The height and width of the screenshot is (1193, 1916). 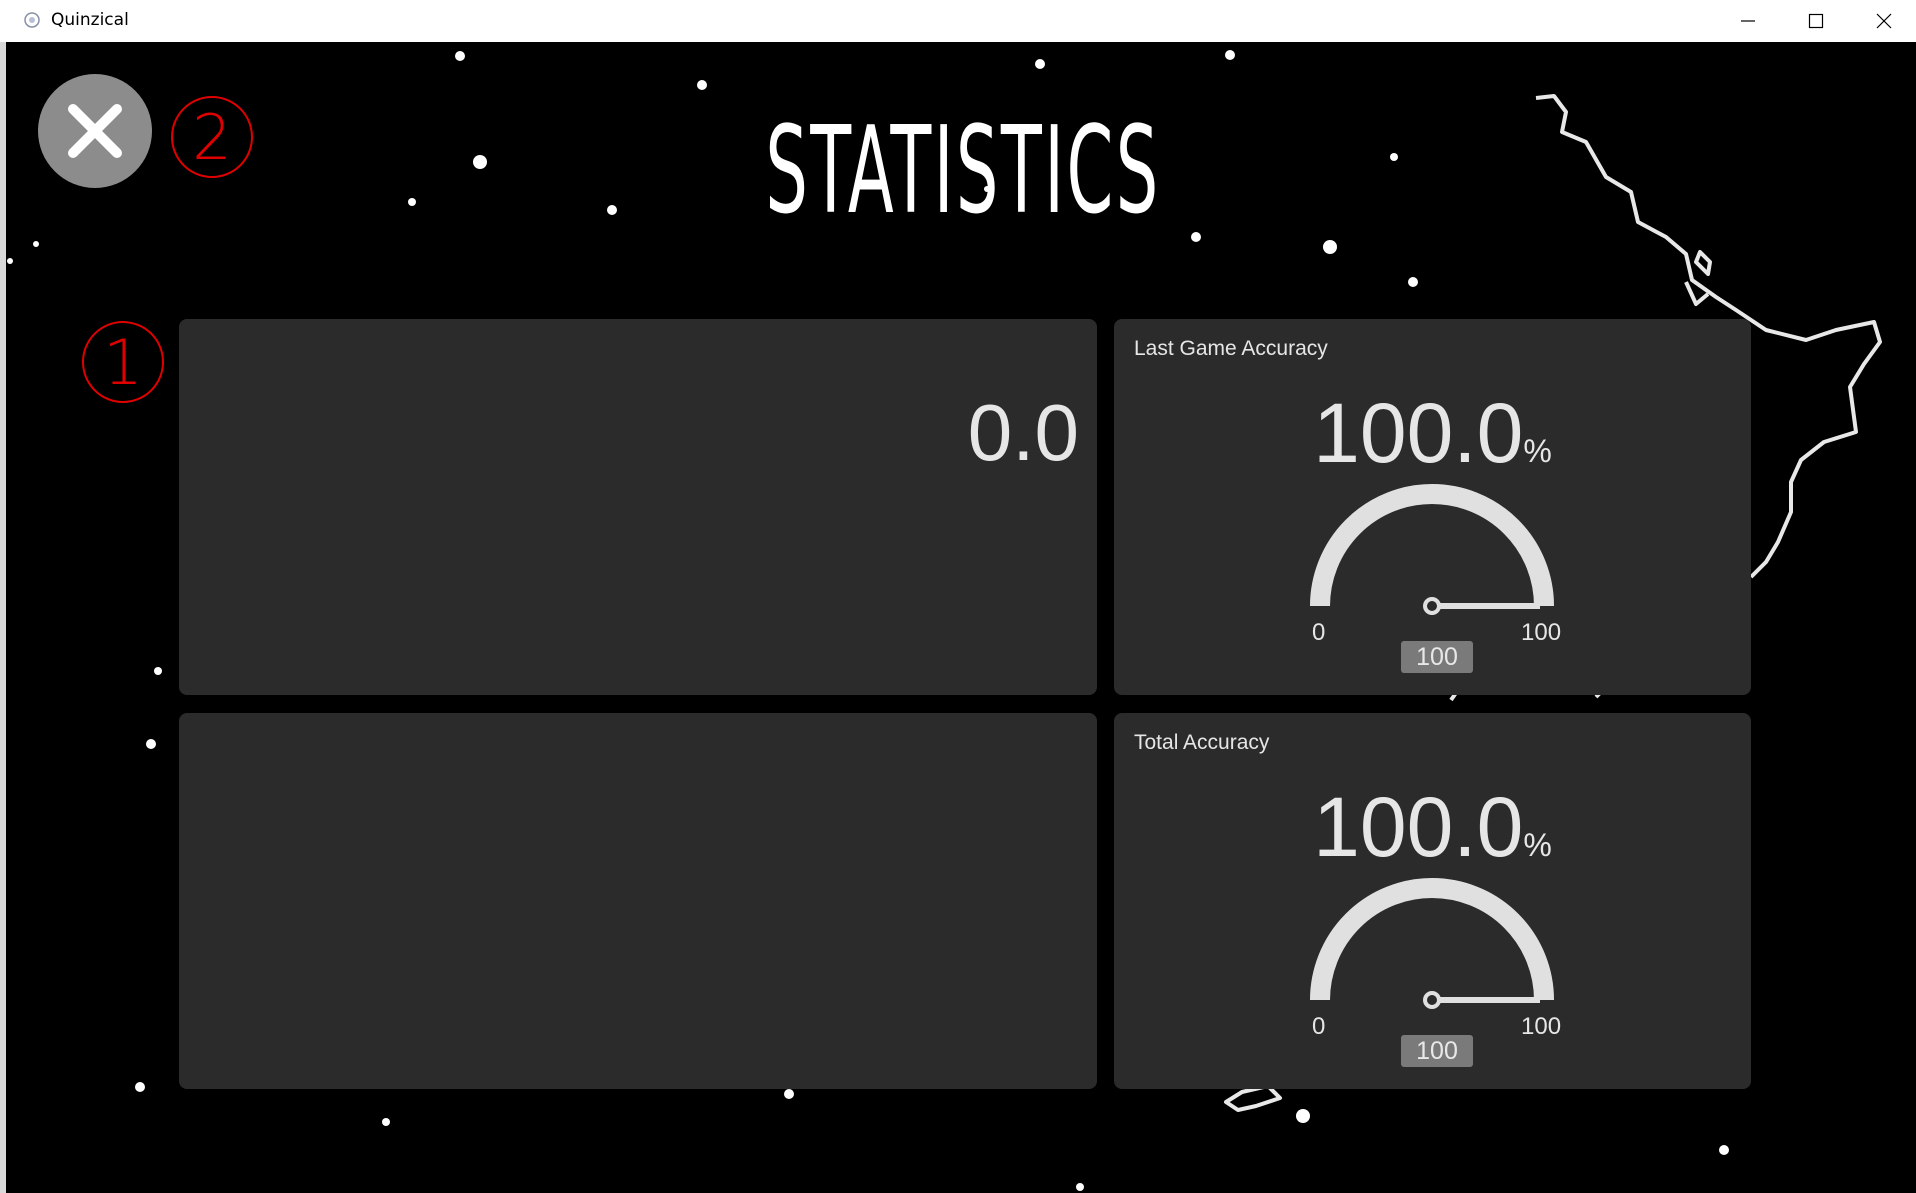 I want to click on title-bar: Quinzical, so click(x=958, y=21).